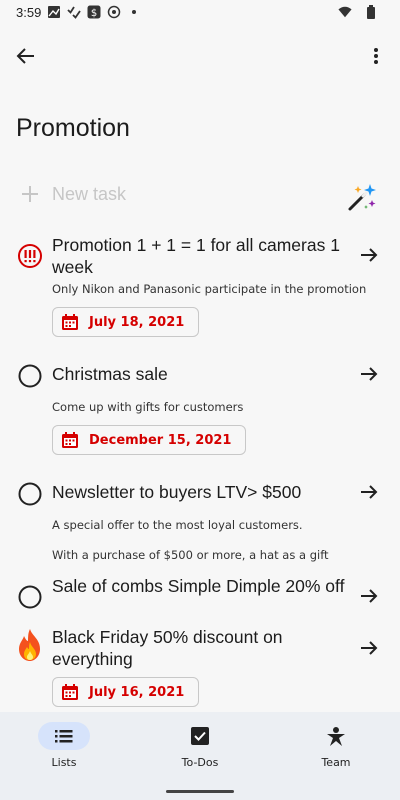 This screenshot has height=800, width=400. I want to click on photos-icon, so click(54, 12).